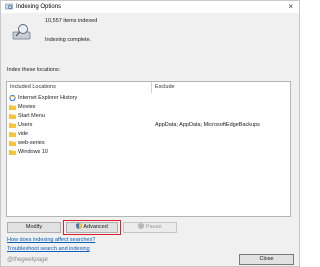  I want to click on location-name: vide, so click(23, 134).